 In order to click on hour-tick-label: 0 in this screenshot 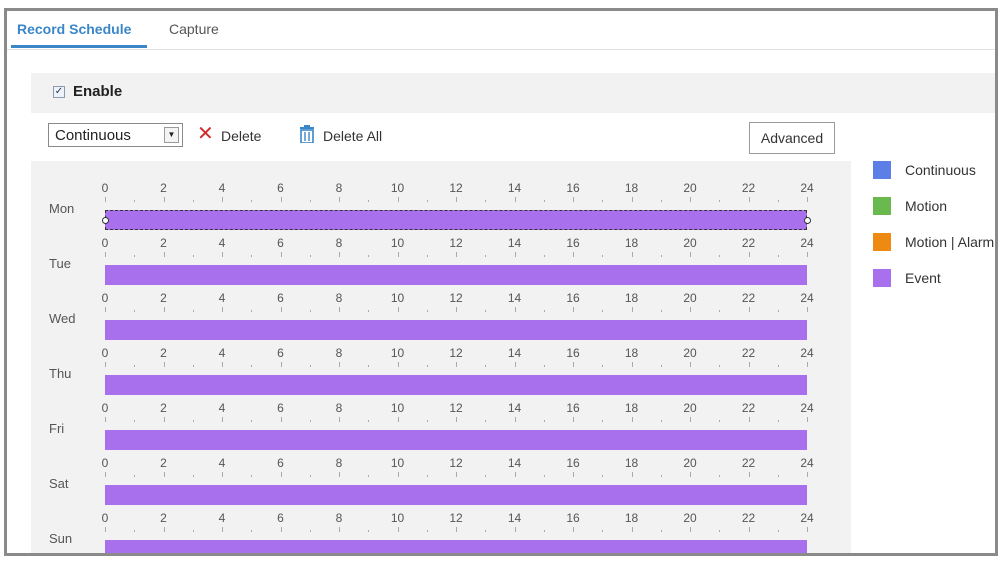, I will do `click(105, 298)`.